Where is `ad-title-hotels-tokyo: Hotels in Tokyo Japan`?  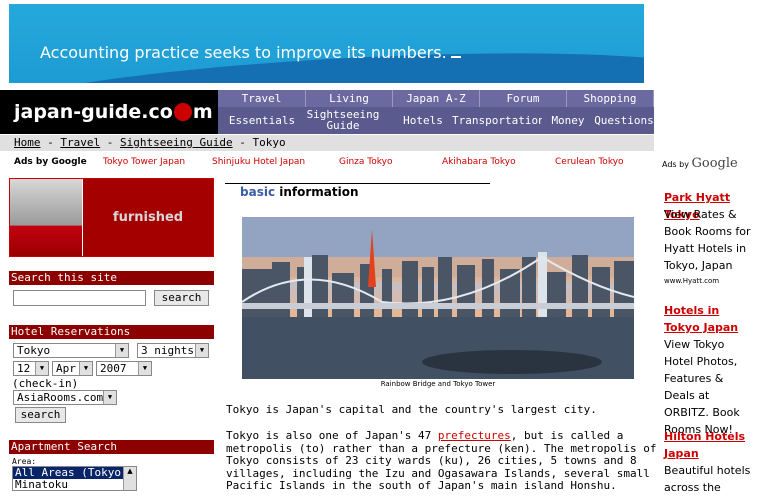
ad-title-hotels-tokyo: Hotels in Tokyo Japan is located at coordinates (710, 319).